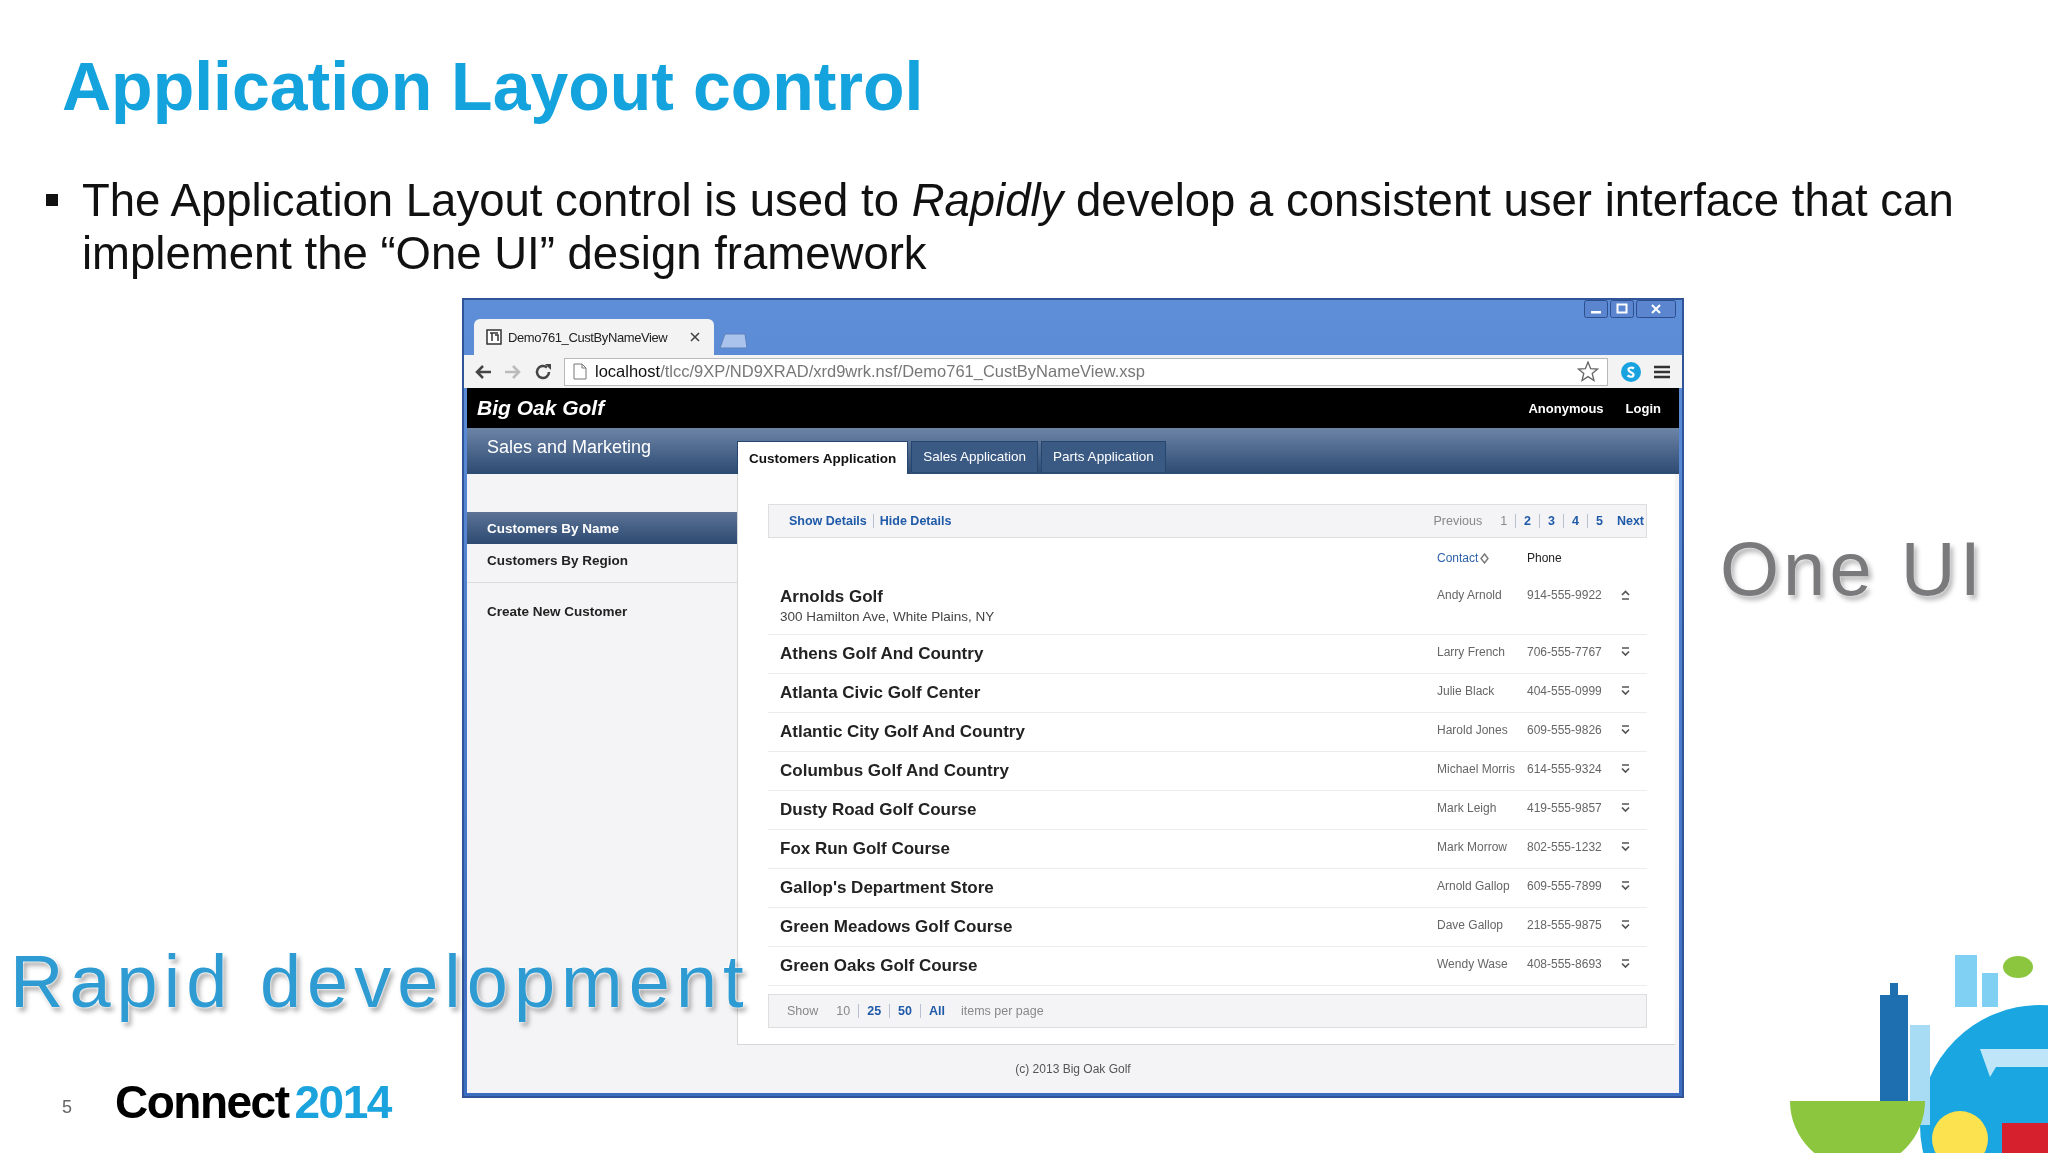  Describe the element at coordinates (1108, 732) in the screenshot. I see `customer-name: Atlantic City Golf And Country` at that location.